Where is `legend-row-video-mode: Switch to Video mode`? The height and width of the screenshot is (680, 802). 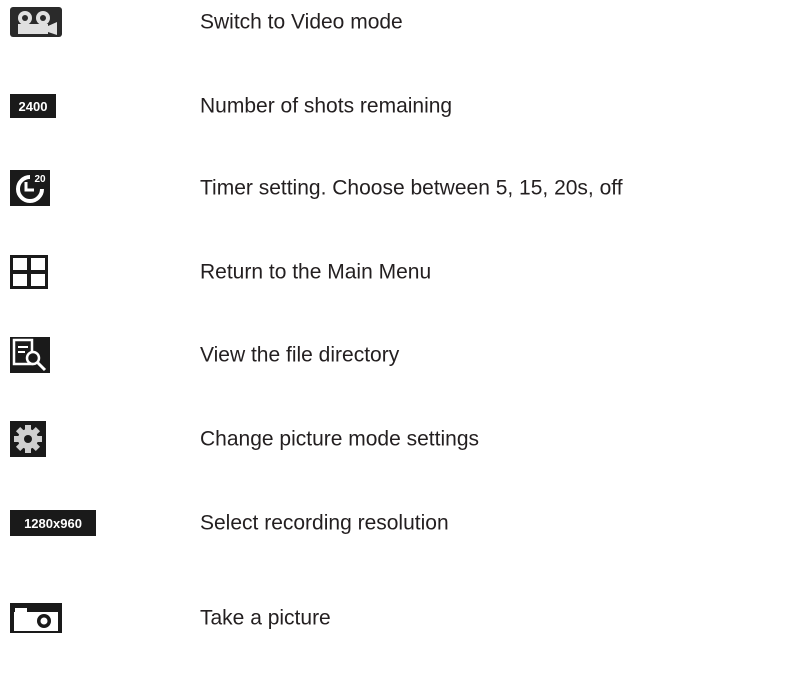
legend-row-video-mode: Switch to Video mode is located at coordinates (401, 22).